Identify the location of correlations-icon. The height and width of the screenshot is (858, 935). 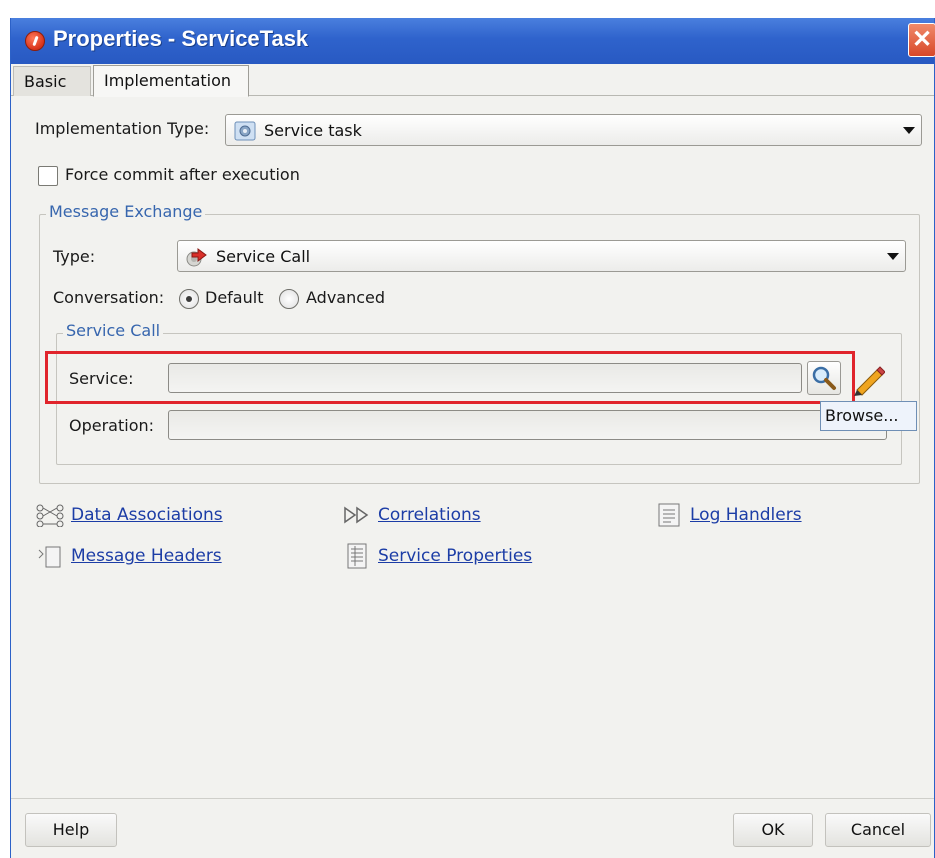
(356, 515).